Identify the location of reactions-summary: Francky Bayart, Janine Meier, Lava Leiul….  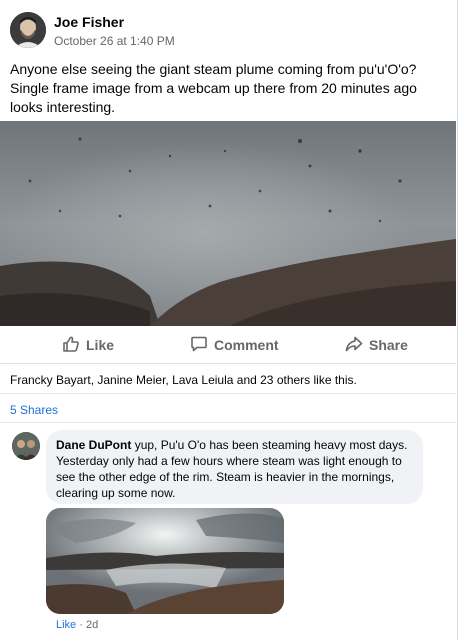
(183, 380).